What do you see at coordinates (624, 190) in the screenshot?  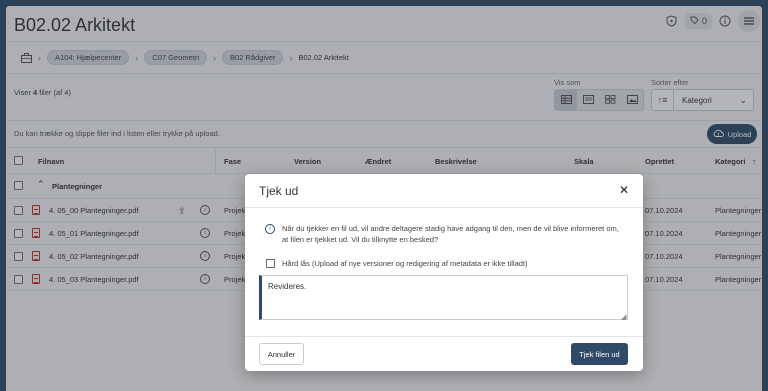 I see `close-icon: ✕` at bounding box center [624, 190].